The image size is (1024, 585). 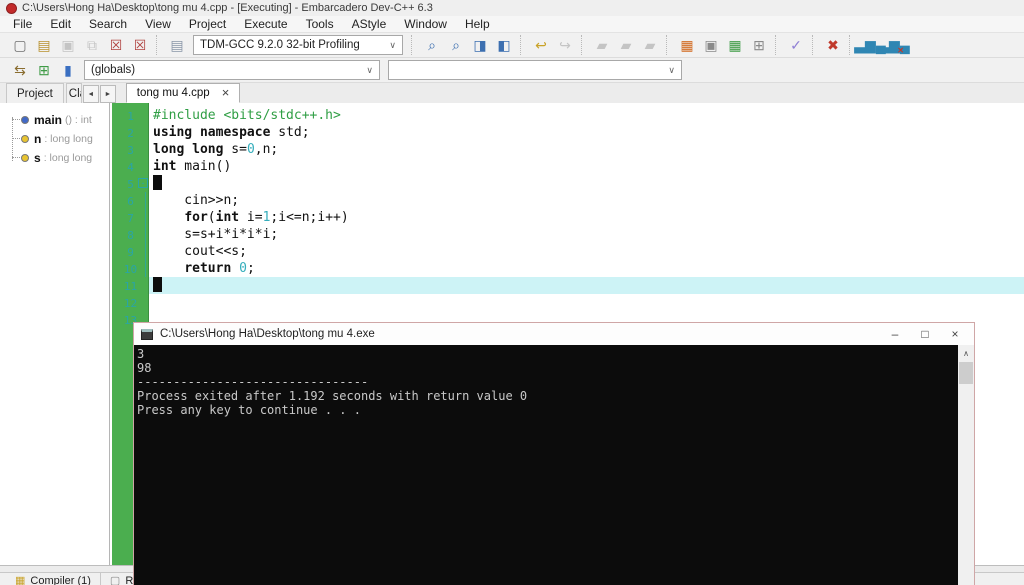 What do you see at coordinates (796, 45) in the screenshot?
I see `syntax-check-button: ✓` at bounding box center [796, 45].